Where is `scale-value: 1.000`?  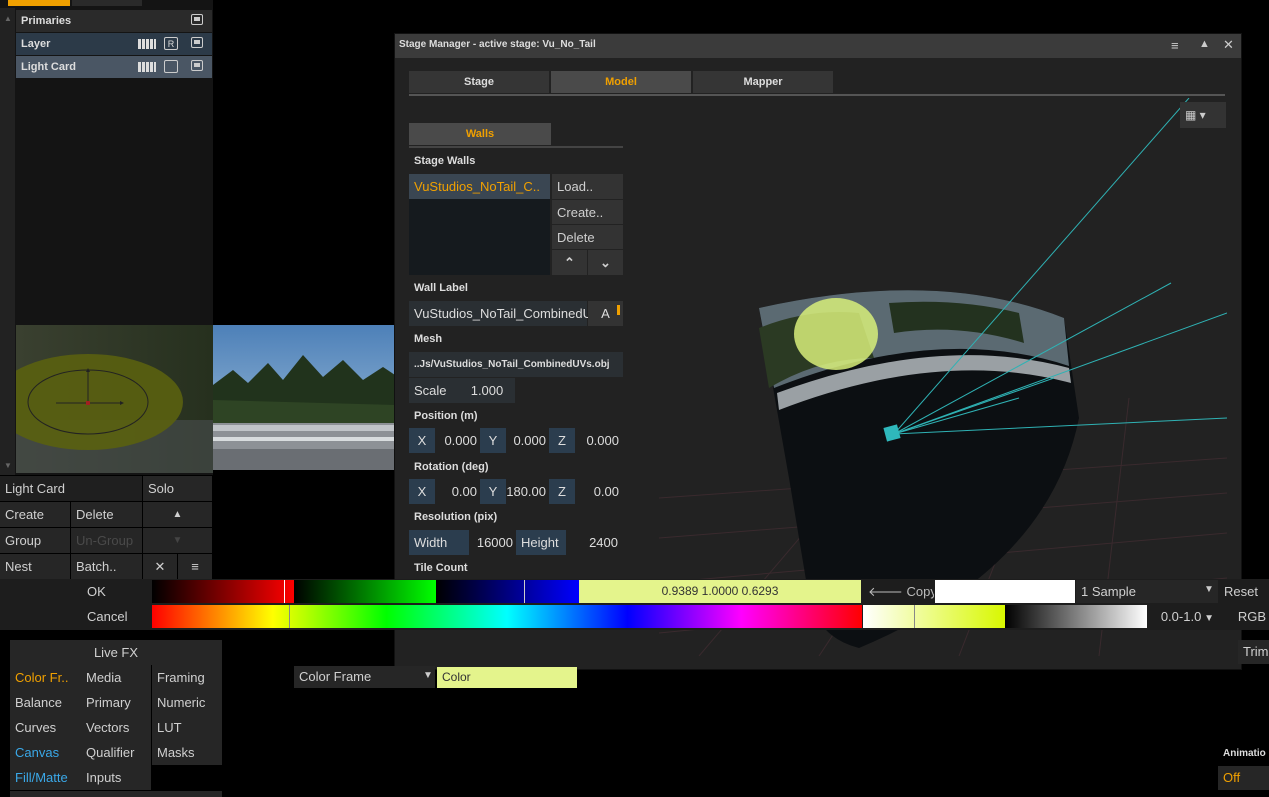 scale-value: 1.000 is located at coordinates (487, 390).